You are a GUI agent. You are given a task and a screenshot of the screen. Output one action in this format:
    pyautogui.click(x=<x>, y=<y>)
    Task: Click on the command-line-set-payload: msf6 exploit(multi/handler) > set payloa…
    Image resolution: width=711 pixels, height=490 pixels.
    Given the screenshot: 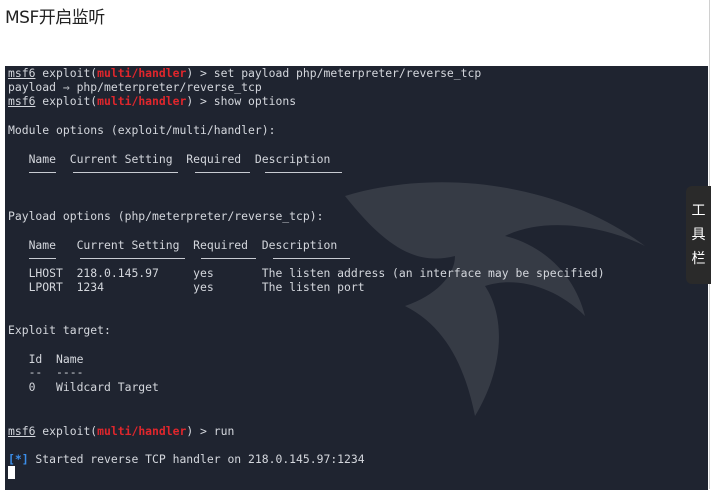 What is the action you would take?
    pyautogui.click(x=244, y=73)
    